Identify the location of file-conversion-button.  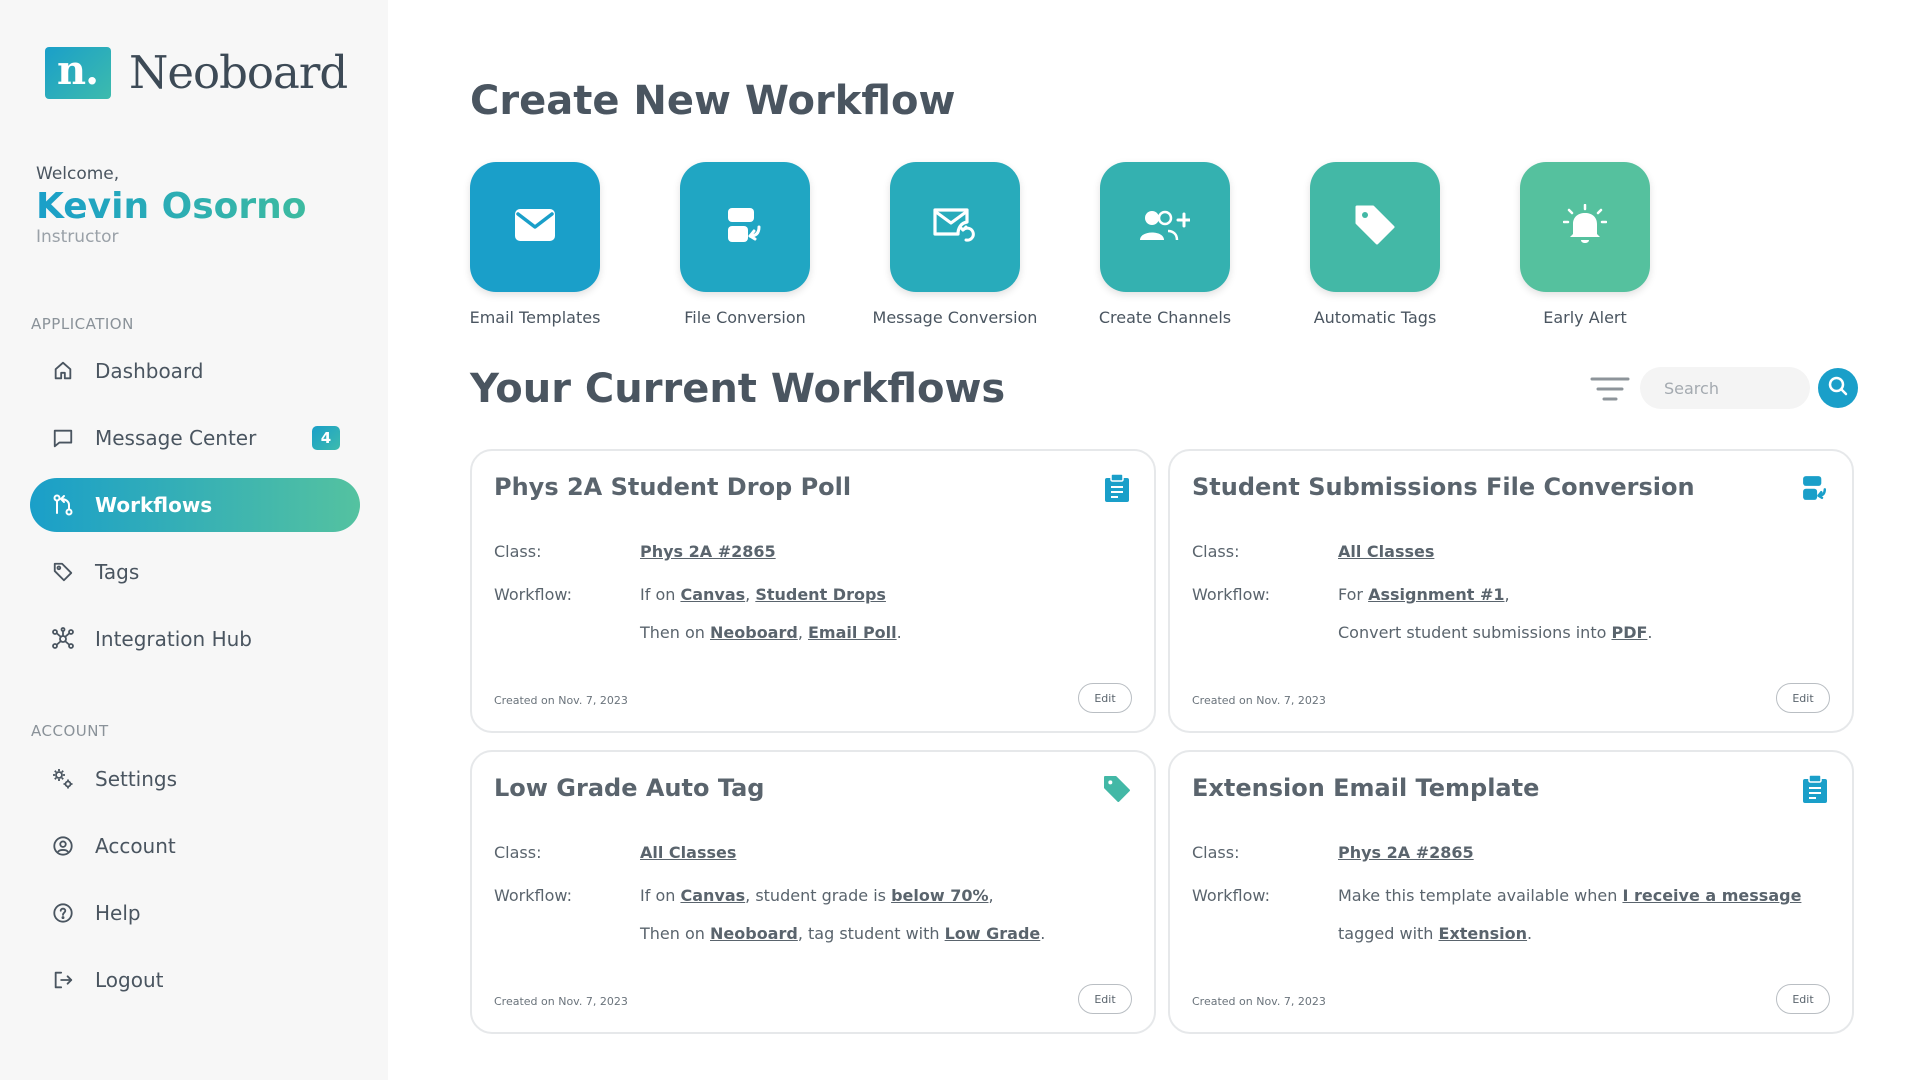
(745, 227).